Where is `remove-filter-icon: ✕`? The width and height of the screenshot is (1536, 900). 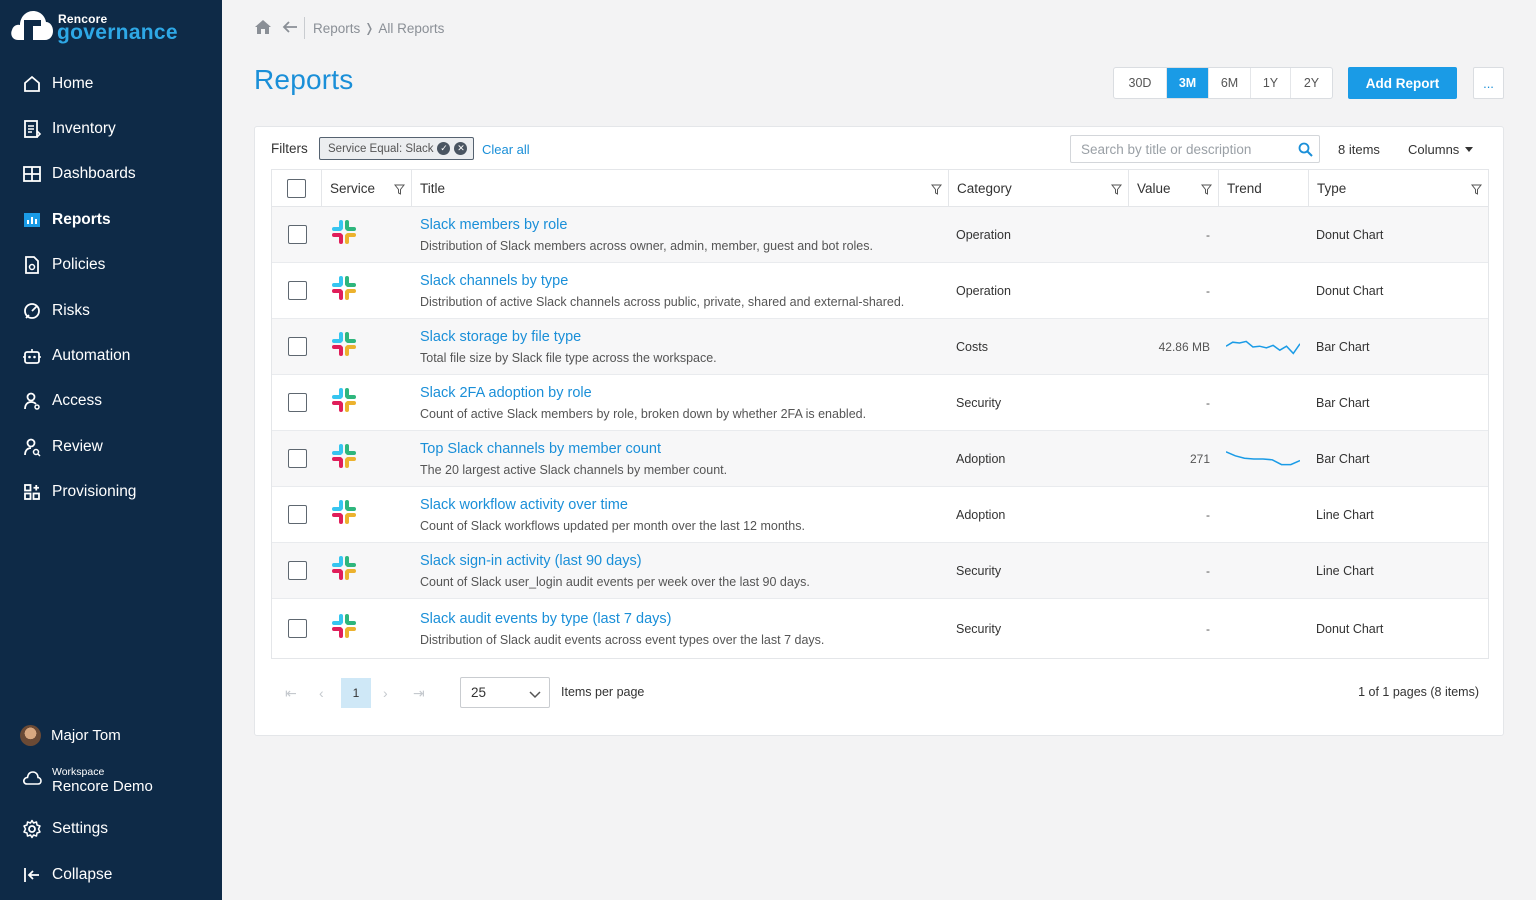 remove-filter-icon: ✕ is located at coordinates (461, 148).